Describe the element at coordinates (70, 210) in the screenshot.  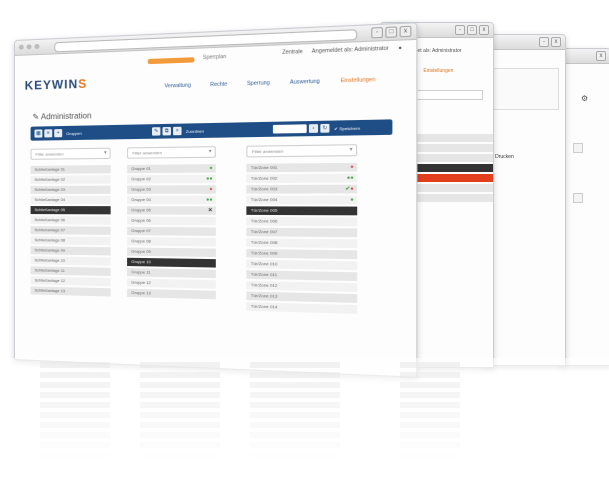
I see `list-item: Schließanlage 05` at that location.